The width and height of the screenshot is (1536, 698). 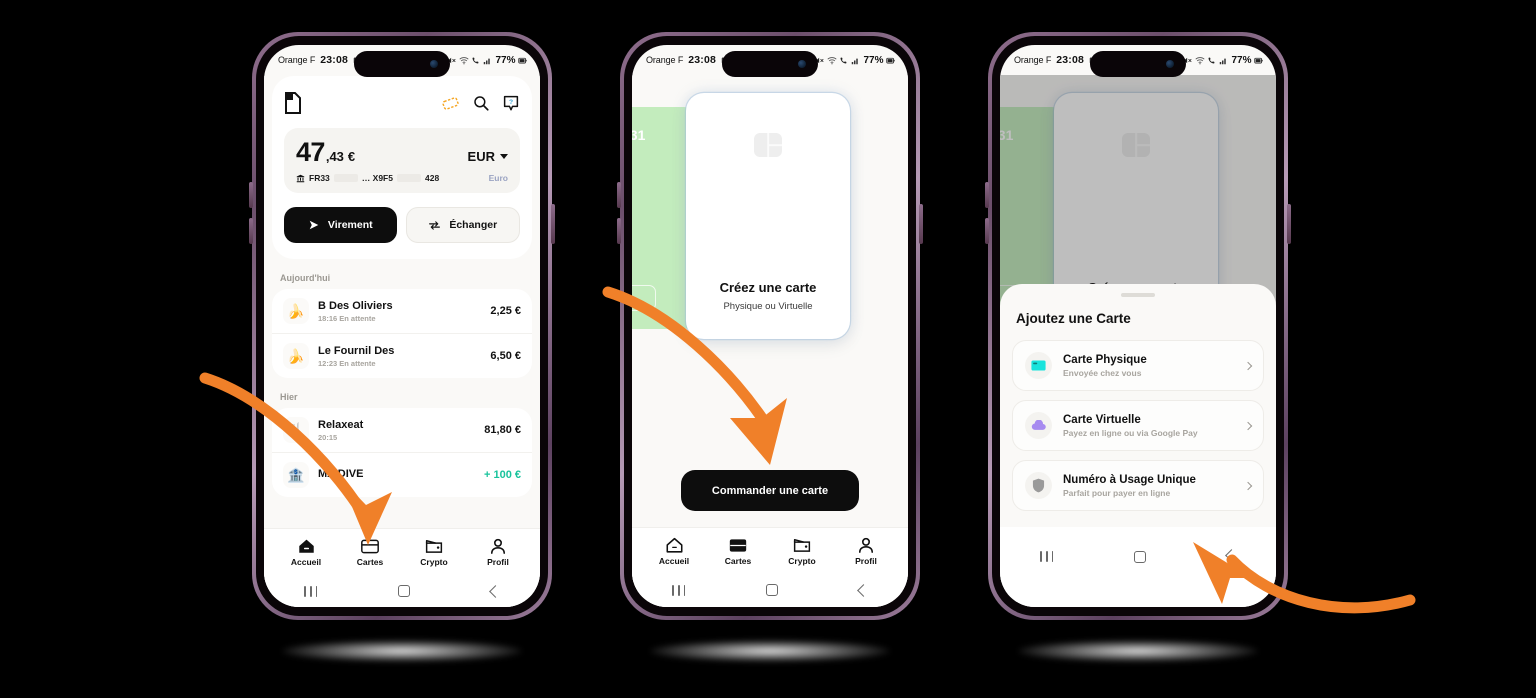 I want to click on phone2-volume-up, so click(x=619, y=195).